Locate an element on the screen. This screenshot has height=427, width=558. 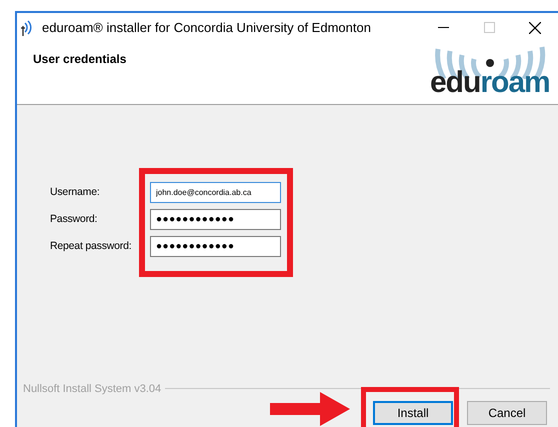
field-label: Username: is located at coordinates (75, 192).